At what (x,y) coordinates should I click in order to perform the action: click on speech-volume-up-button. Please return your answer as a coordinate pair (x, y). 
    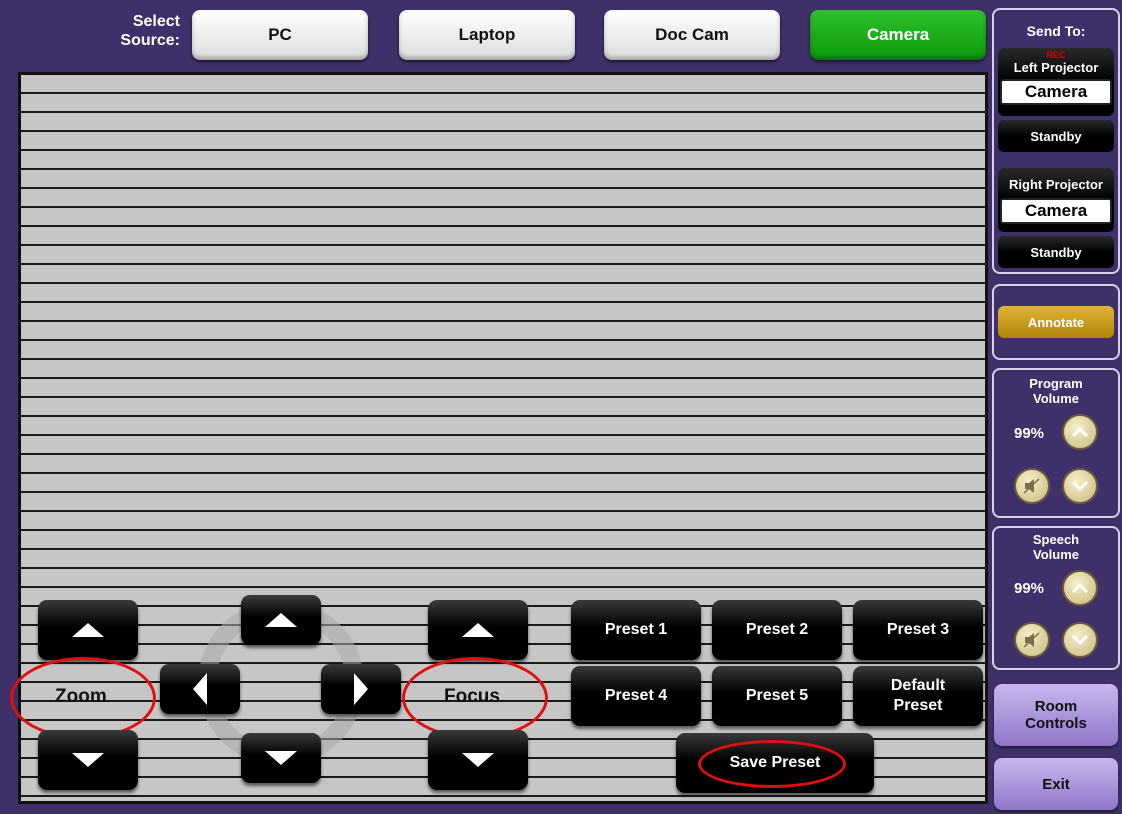
    Looking at the image, I should click on (1080, 588).